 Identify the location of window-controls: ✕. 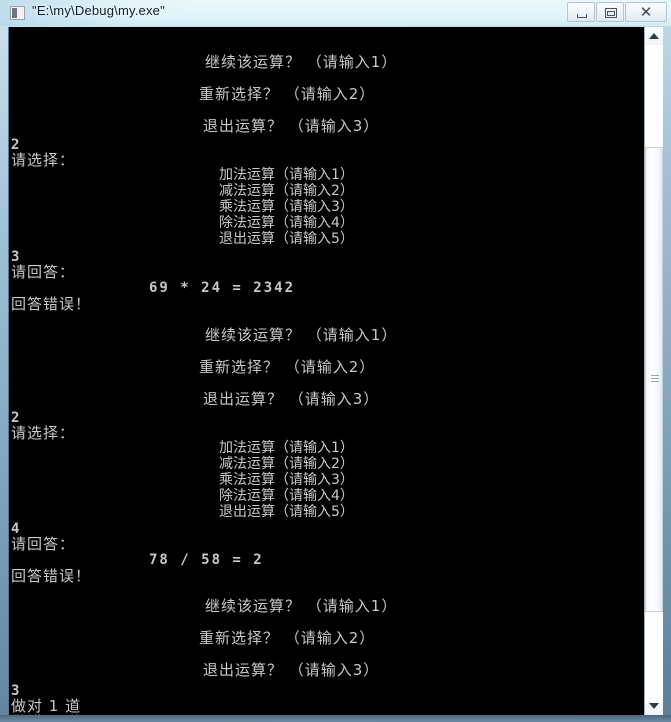
(616, 12).